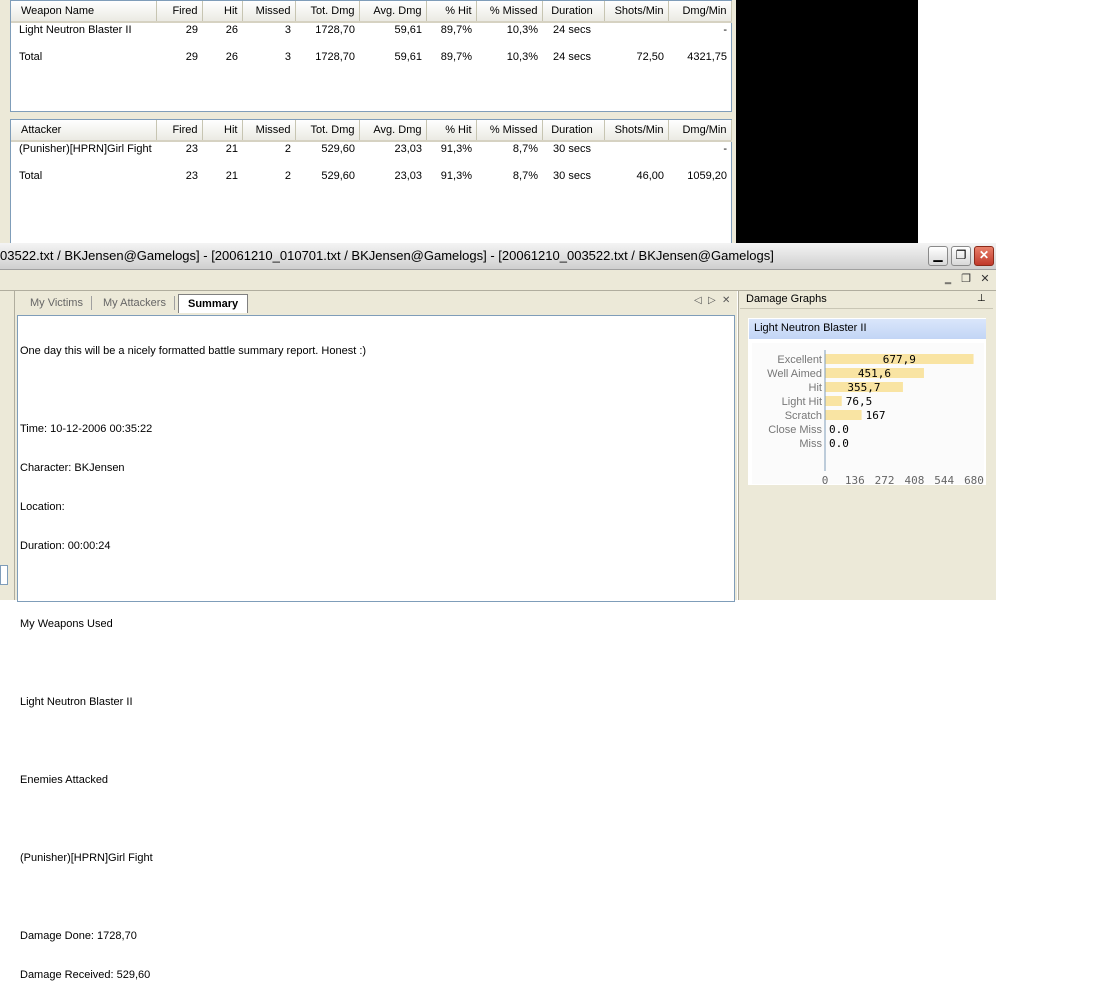 The image size is (1100, 995). I want to click on tab-my-victims: My Victims, so click(56, 303).